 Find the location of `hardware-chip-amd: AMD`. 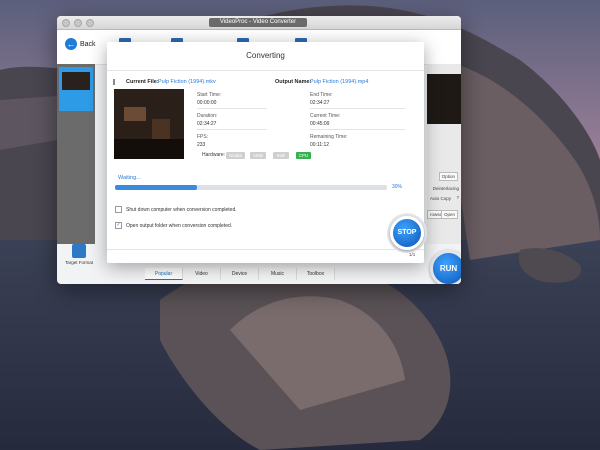

hardware-chip-amd: AMD is located at coordinates (258, 155).